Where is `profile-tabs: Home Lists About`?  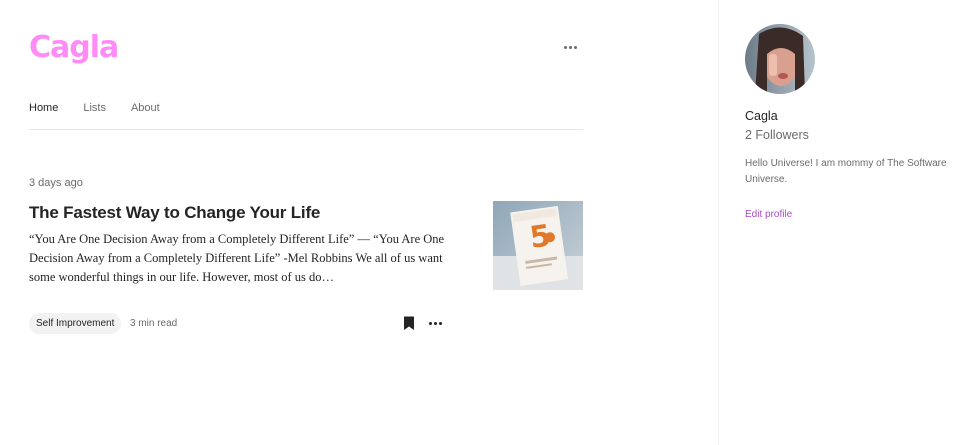
profile-tabs: Home Lists About is located at coordinates (107, 108).